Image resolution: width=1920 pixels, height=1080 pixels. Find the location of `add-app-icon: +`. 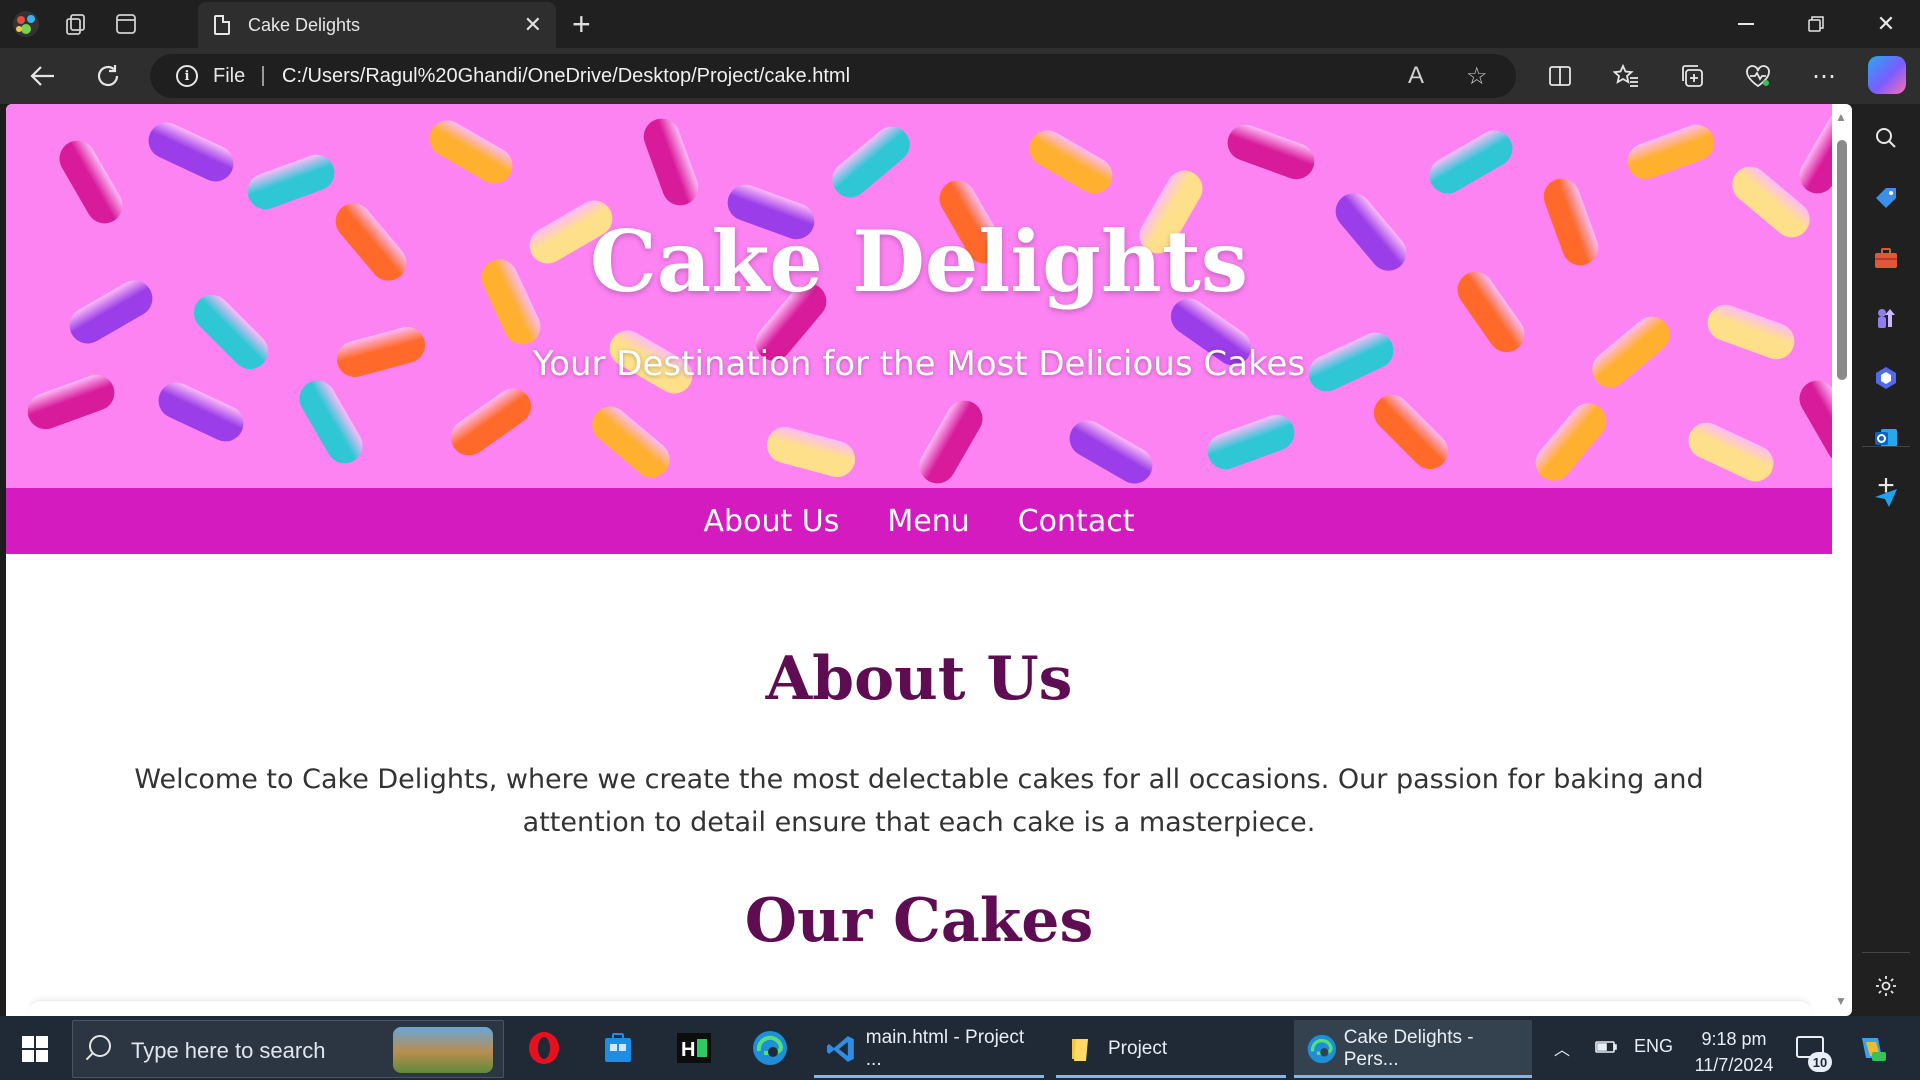

add-app-icon: + is located at coordinates (1886, 486).